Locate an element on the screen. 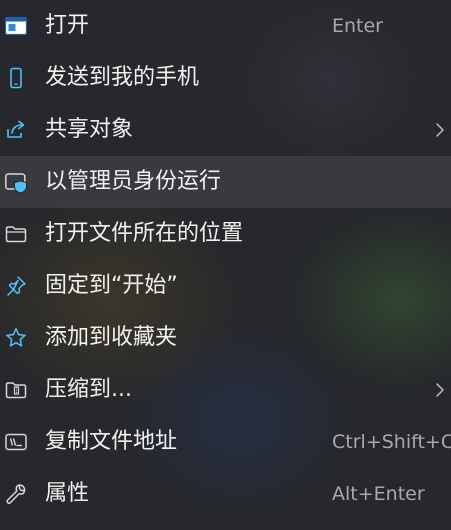 Image resolution: width=451 pixels, height=530 pixels. phone-icon is located at coordinates (16, 78).